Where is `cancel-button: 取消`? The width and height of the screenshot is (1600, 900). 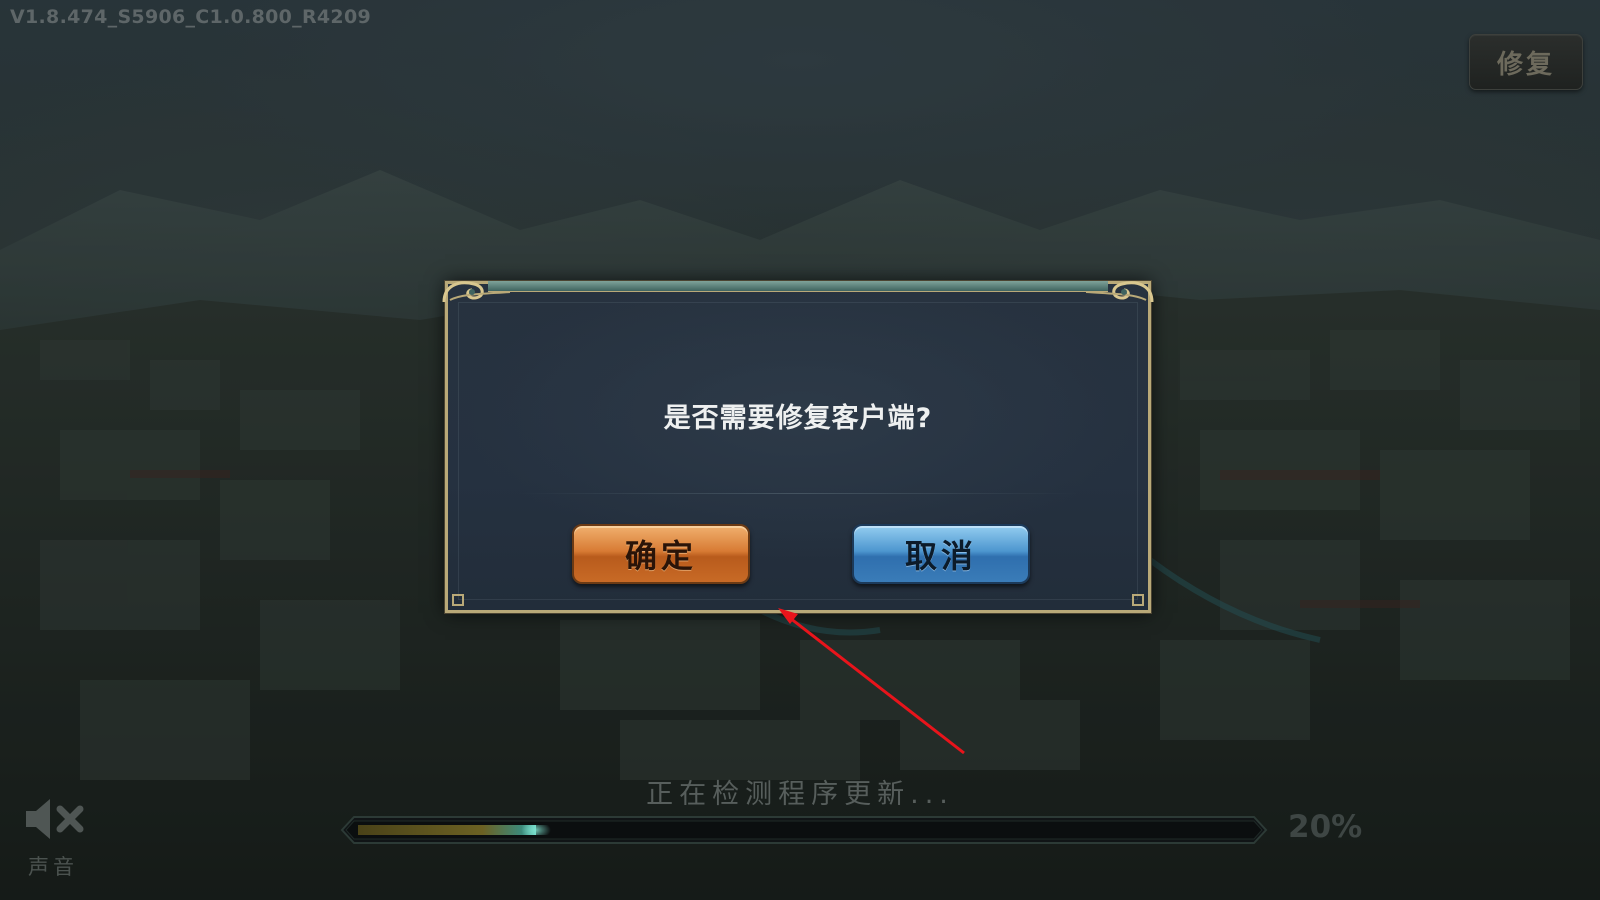 cancel-button: 取消 is located at coordinates (941, 554).